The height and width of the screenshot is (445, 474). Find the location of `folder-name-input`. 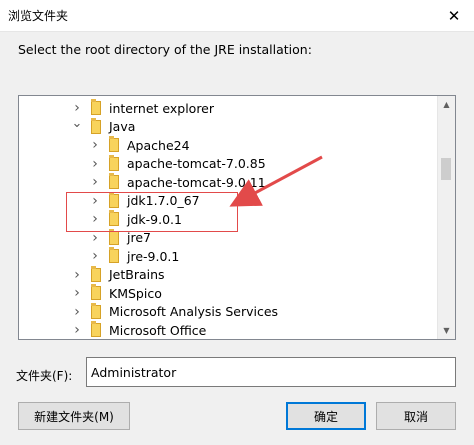

folder-name-input is located at coordinates (271, 372).